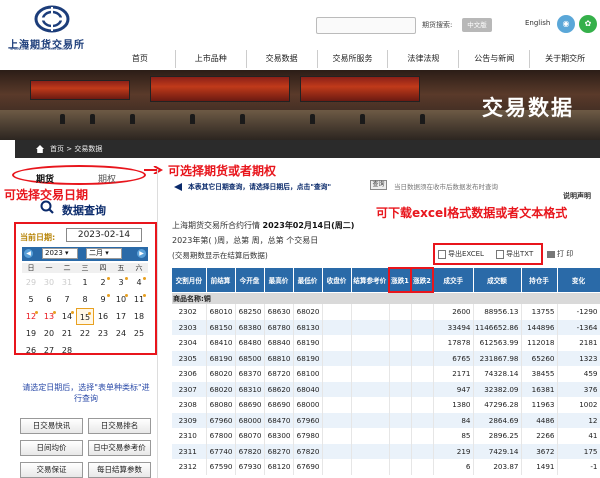  Describe the element at coordinates (103, 282) in the screenshot. I see `calendar-day: 2` at that location.